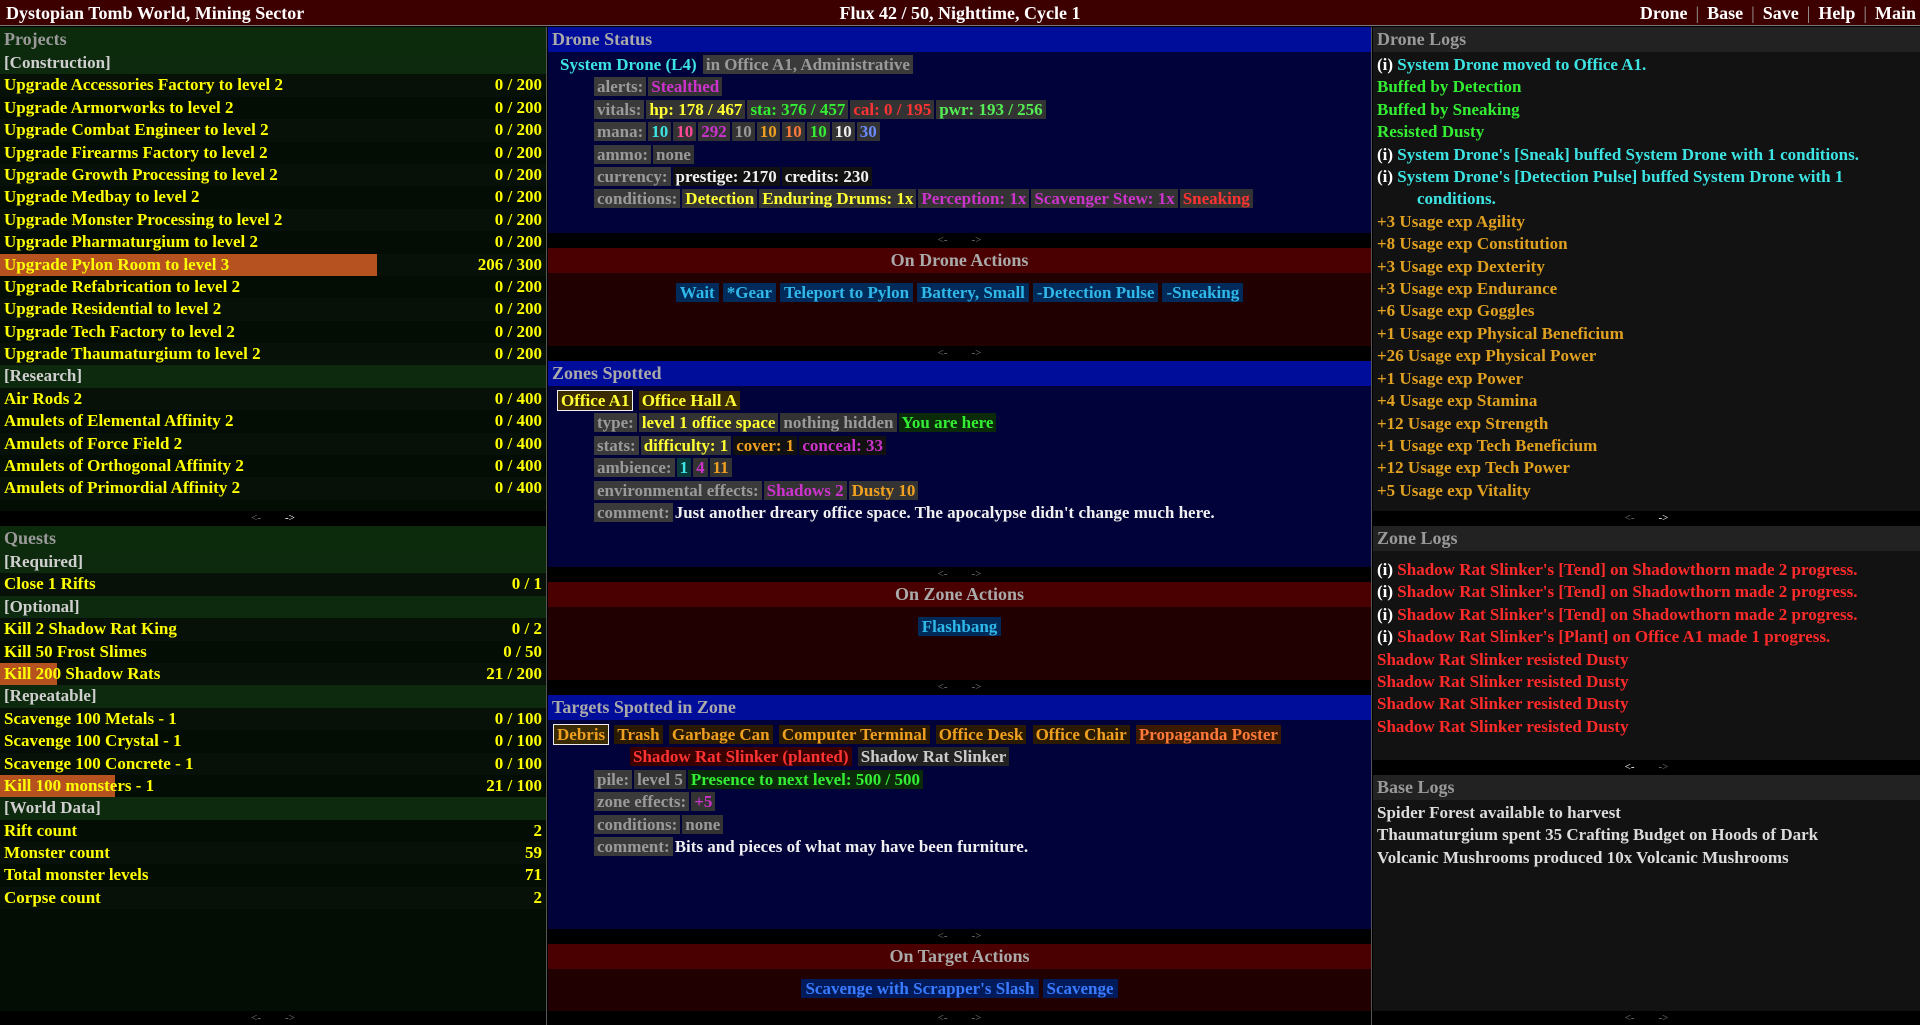  Describe the element at coordinates (273, 108) in the screenshot. I see `projects-row: Upgrade Armorworks to level 2 0 / 200` at that location.